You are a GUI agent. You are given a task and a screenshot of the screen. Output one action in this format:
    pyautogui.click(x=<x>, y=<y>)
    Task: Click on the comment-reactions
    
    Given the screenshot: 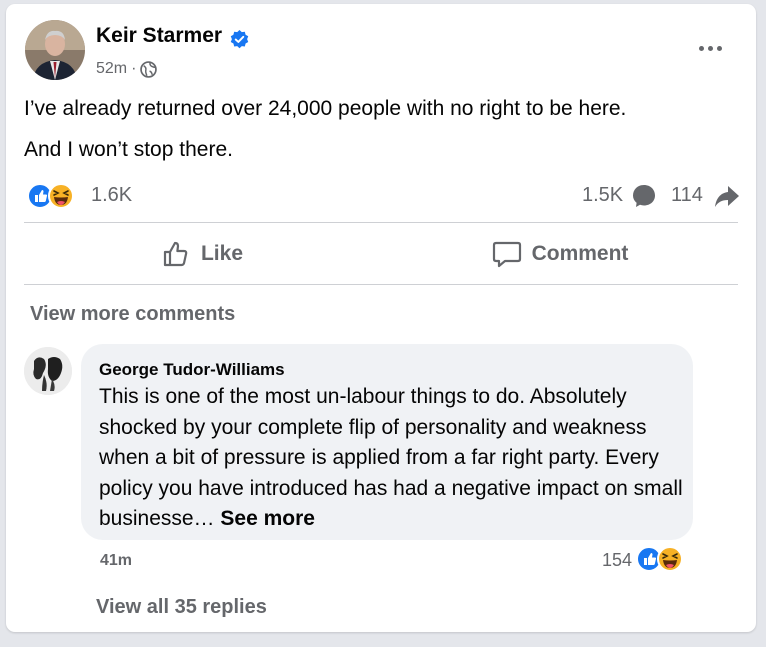 What is the action you would take?
    pyautogui.click(x=664, y=559)
    